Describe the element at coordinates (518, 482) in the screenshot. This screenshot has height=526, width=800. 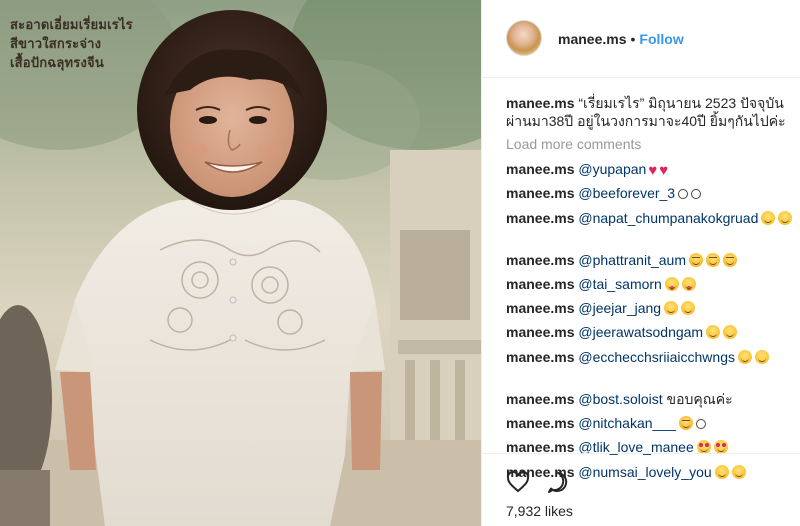
I see `heart-outline-icon` at that location.